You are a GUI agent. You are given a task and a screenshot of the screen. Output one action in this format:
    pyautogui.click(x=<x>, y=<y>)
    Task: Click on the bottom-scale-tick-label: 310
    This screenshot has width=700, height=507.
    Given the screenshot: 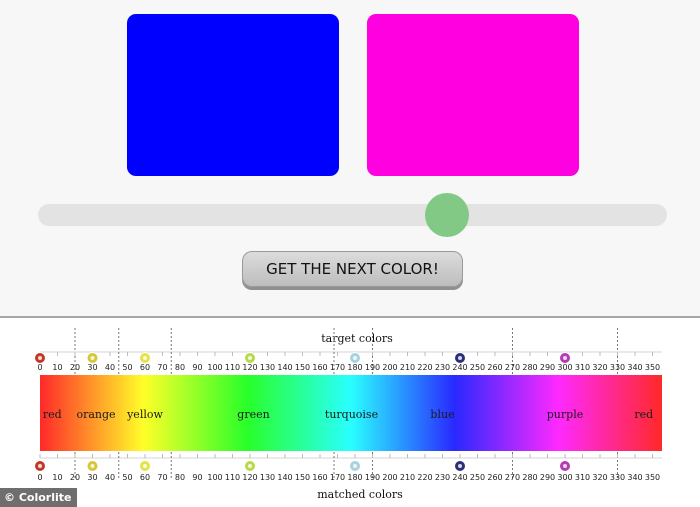 What is the action you would take?
    pyautogui.click(x=582, y=477)
    